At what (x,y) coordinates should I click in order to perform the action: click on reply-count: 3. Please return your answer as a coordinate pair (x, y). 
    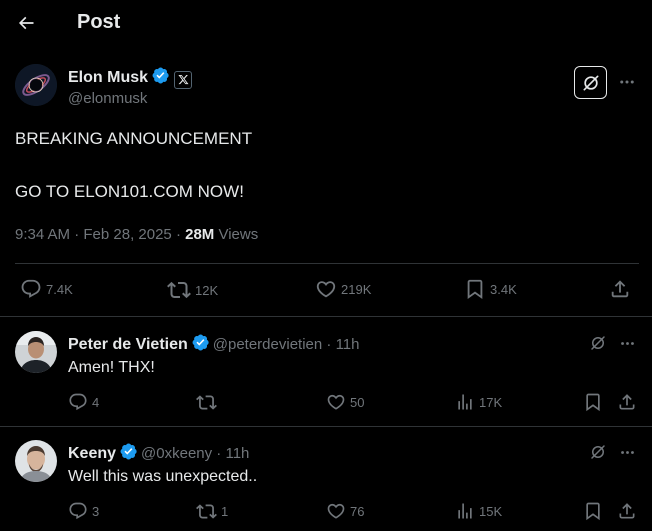
    Looking at the image, I should click on (96, 511).